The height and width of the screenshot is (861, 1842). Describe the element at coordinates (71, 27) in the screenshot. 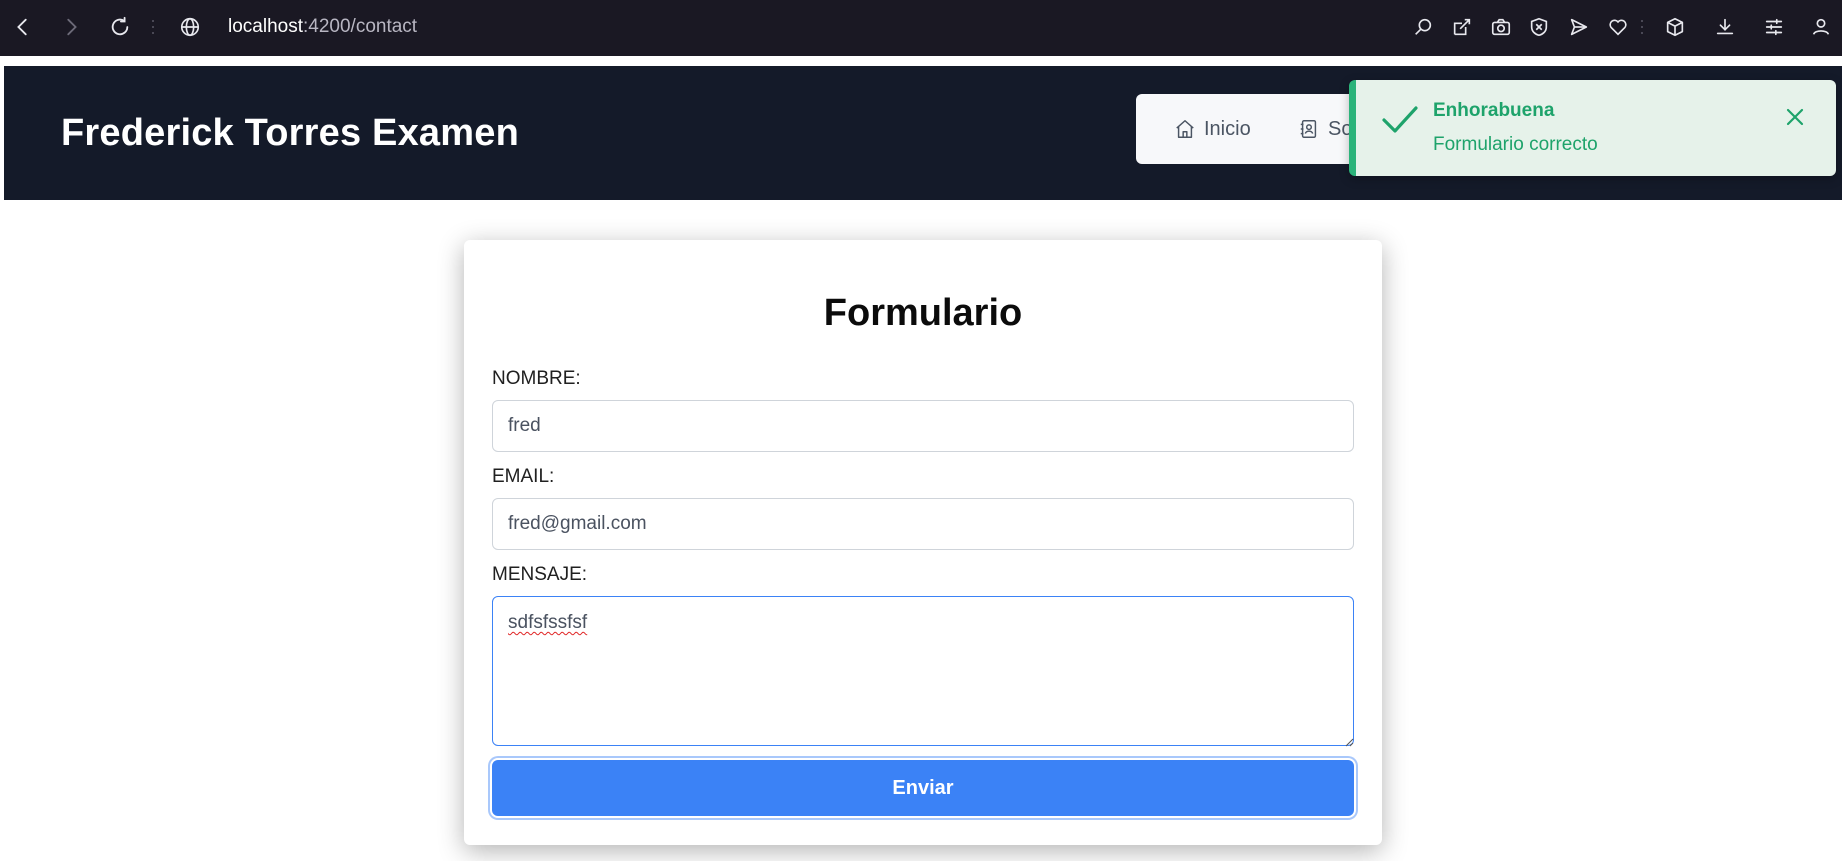

I see `forward-icon` at that location.